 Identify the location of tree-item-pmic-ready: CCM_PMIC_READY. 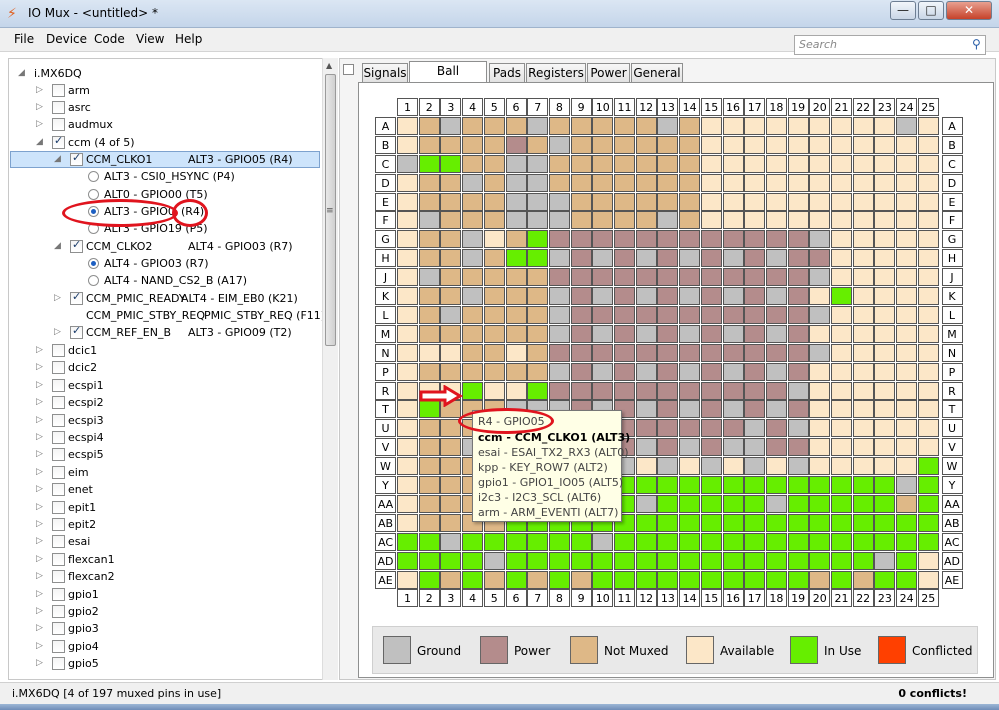
(136, 298).